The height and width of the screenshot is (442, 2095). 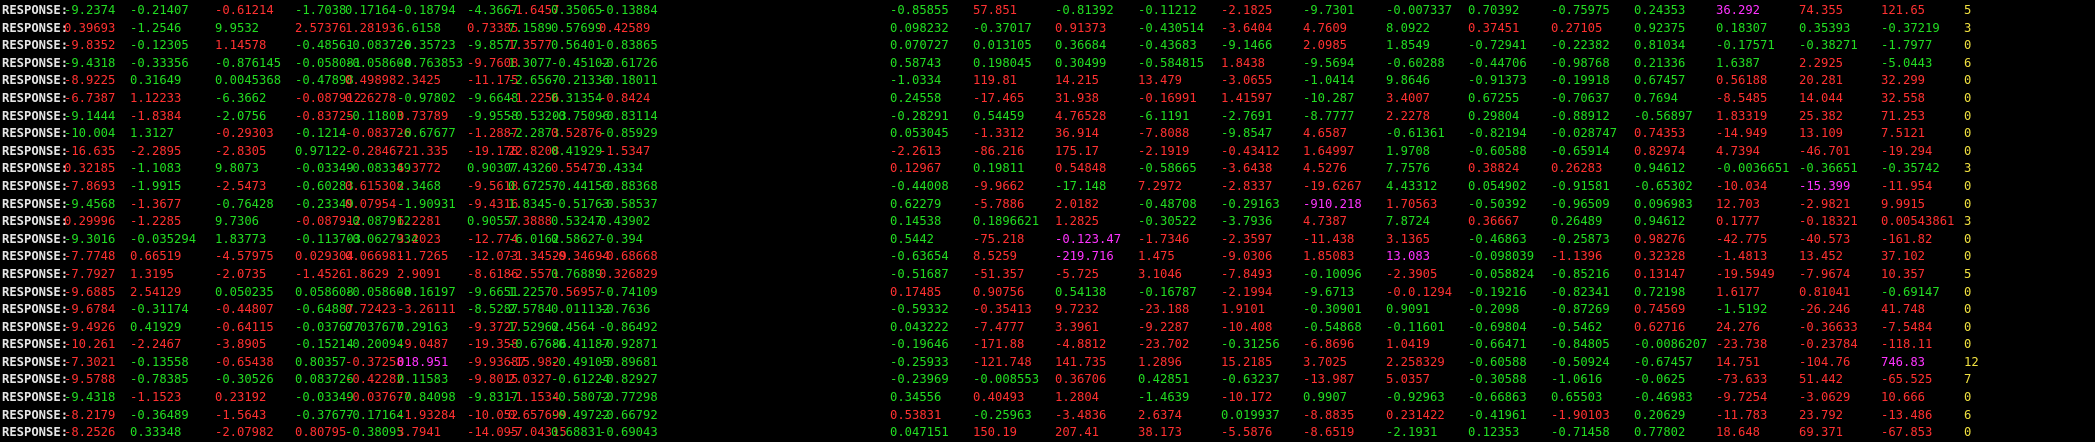 I want to click on response-value: -9.0306, so click(x=1247, y=256).